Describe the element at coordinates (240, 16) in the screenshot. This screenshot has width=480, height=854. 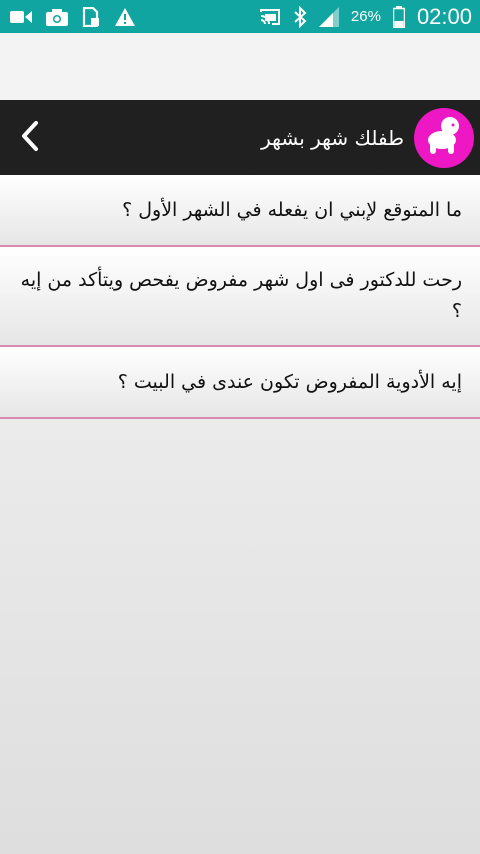
I see `status-bar: 26% 02:00` at that location.